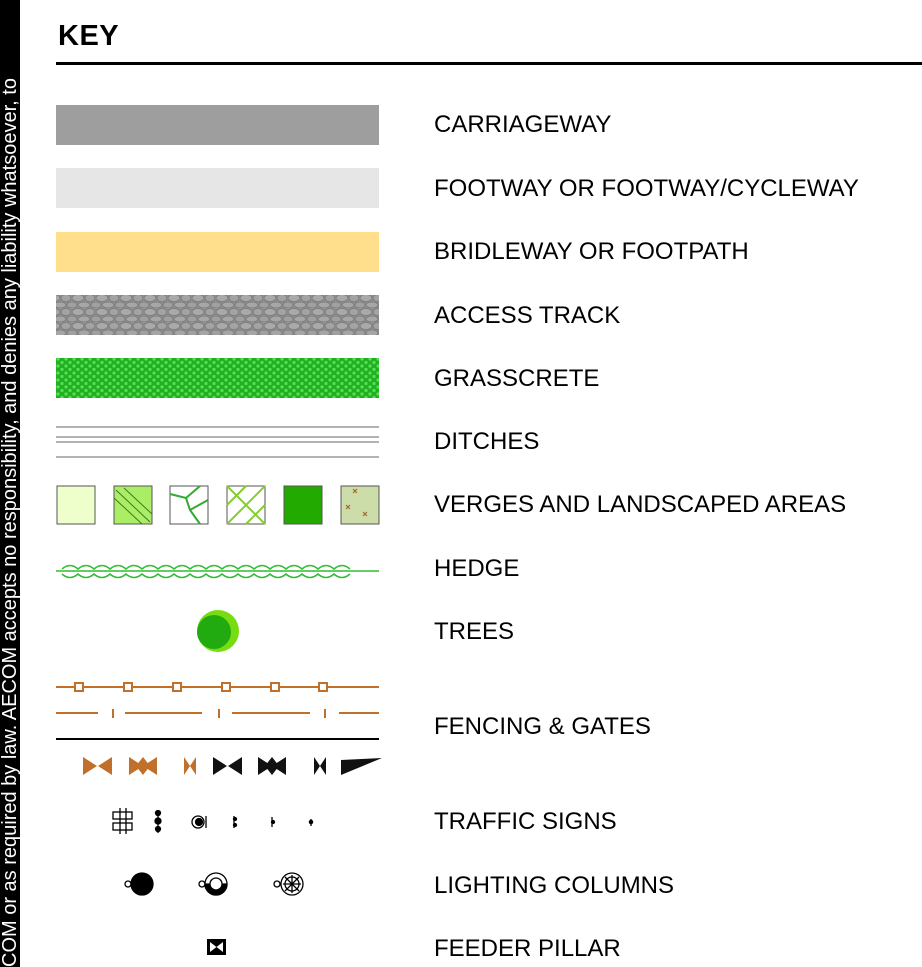 The image size is (922, 967). Describe the element at coordinates (217, 700) in the screenshot. I see `fence-swatch` at that location.